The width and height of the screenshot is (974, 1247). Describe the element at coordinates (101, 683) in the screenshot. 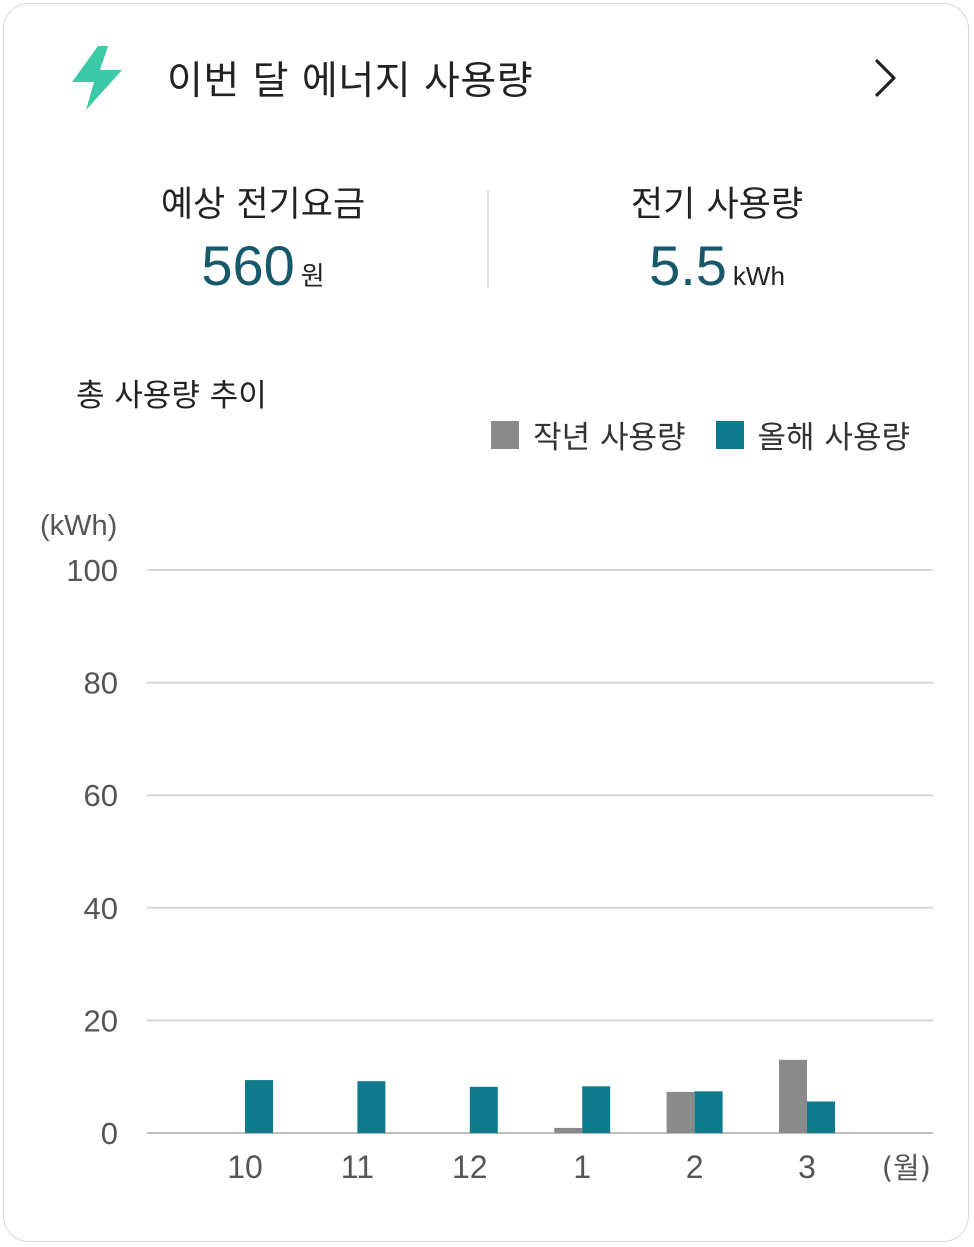

I see `y-tick-label: 80` at that location.